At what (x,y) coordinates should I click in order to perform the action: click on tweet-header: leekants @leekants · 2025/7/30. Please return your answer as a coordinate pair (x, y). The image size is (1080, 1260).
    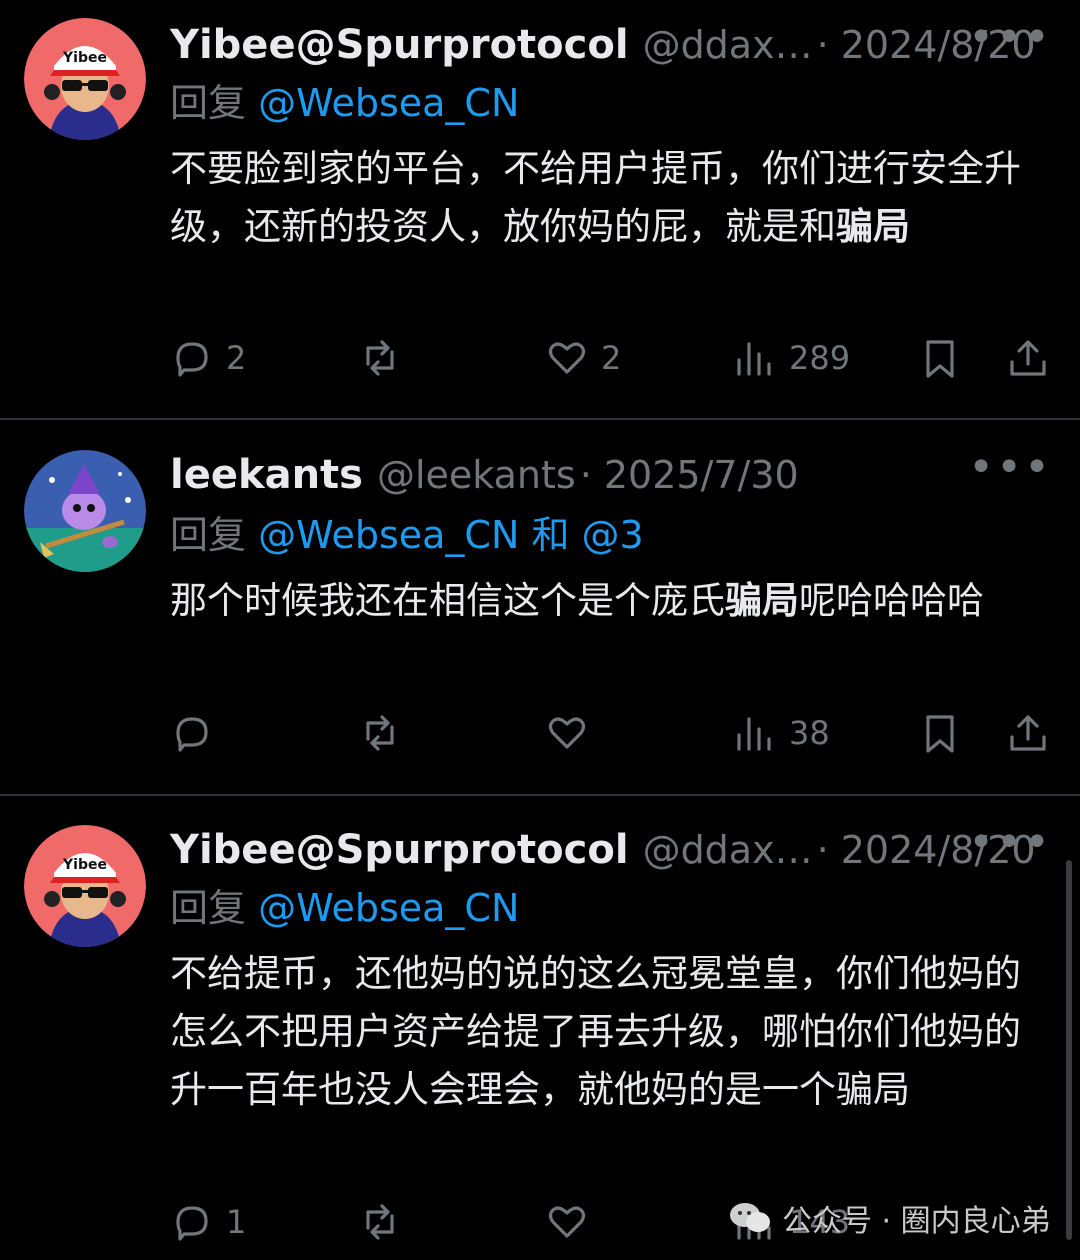
    Looking at the image, I should click on (625, 475).